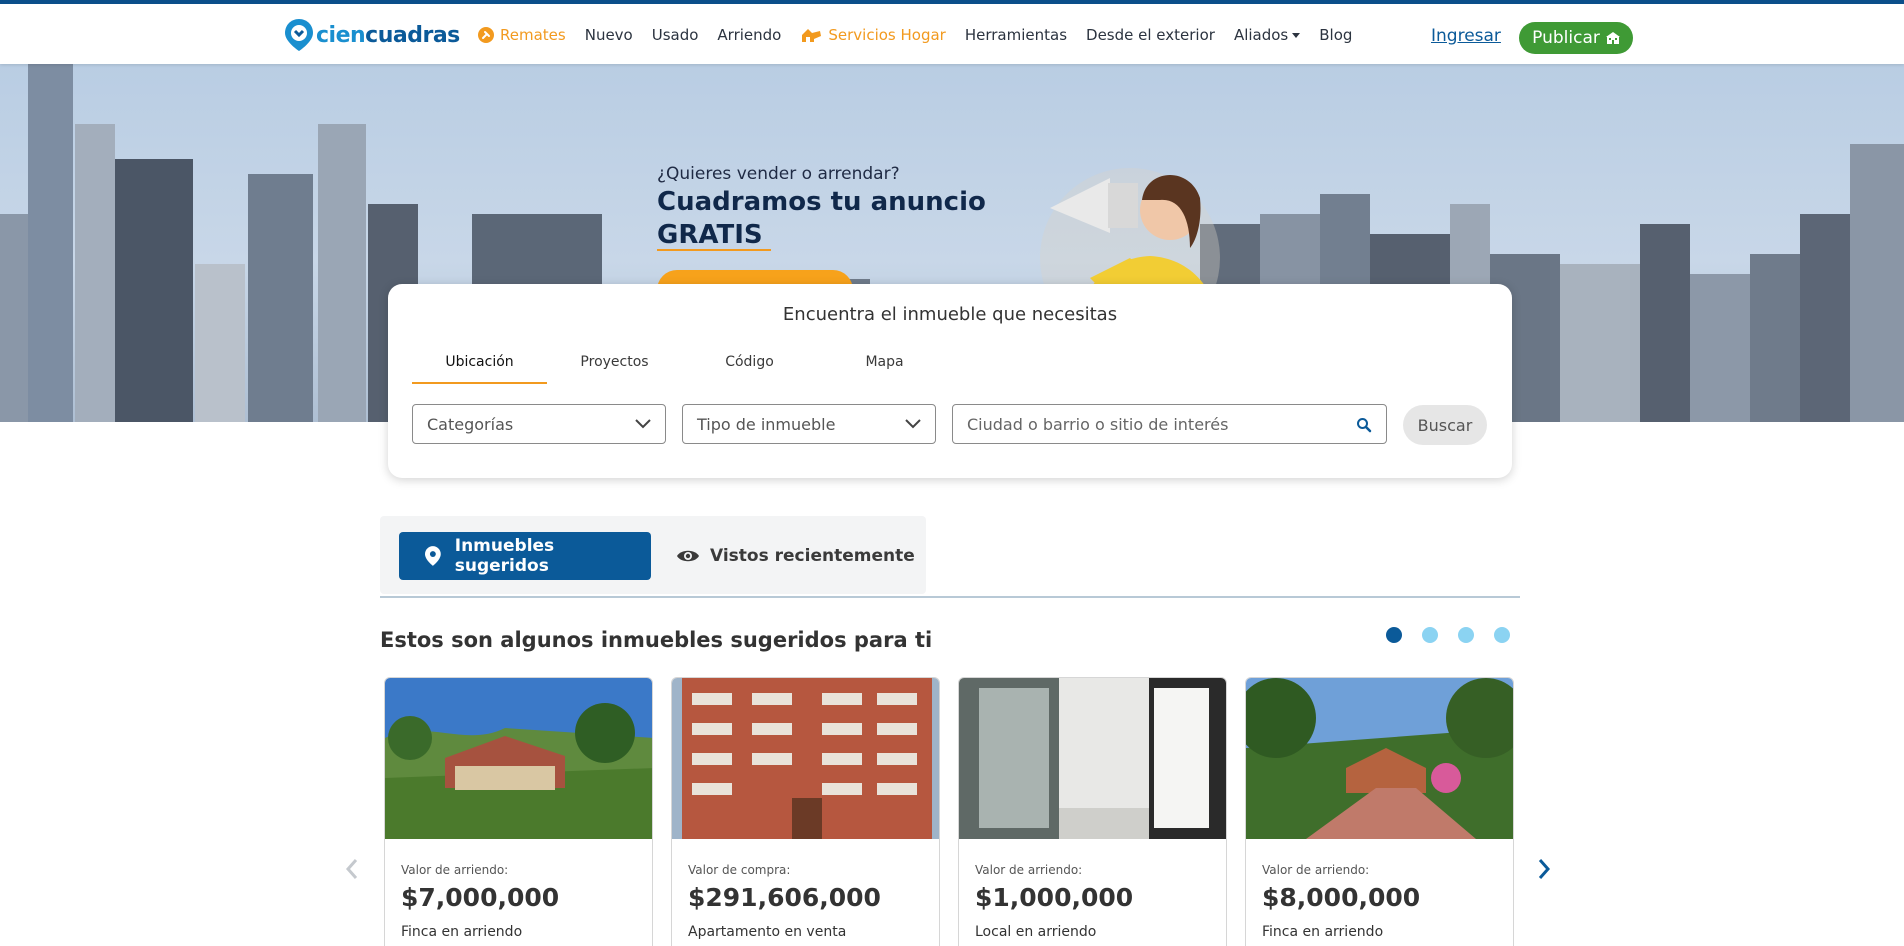  I want to click on section-divider, so click(950, 597).